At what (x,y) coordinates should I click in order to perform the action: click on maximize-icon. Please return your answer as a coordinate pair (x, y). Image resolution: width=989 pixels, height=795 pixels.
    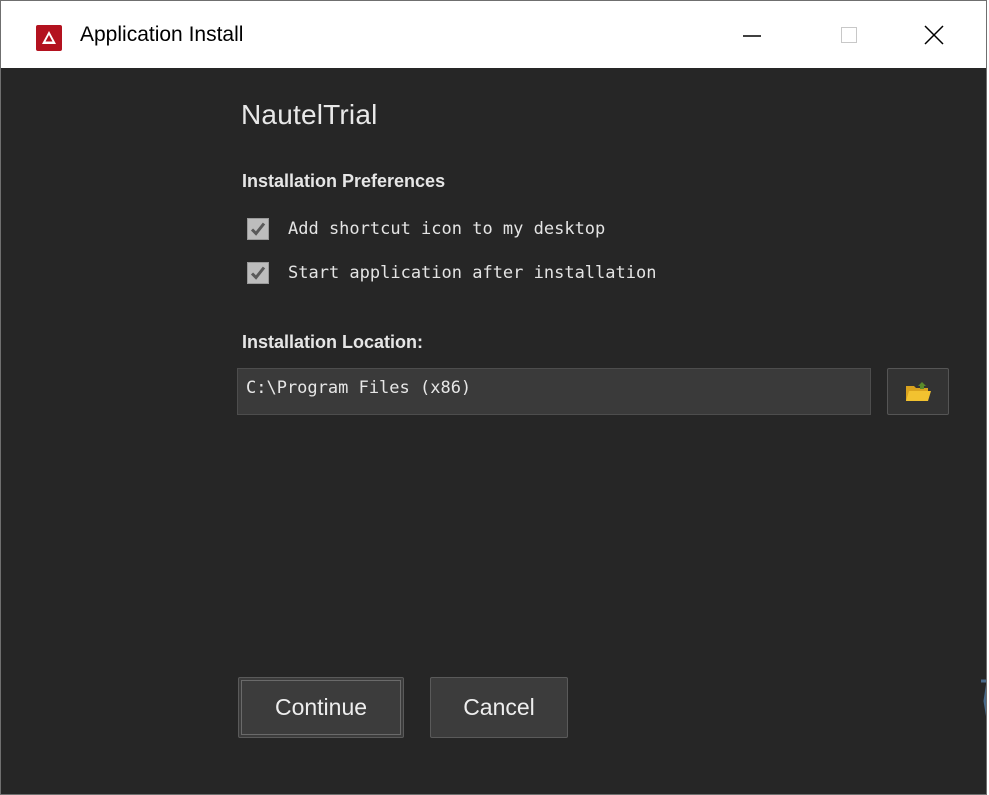
    Looking at the image, I should click on (849, 35).